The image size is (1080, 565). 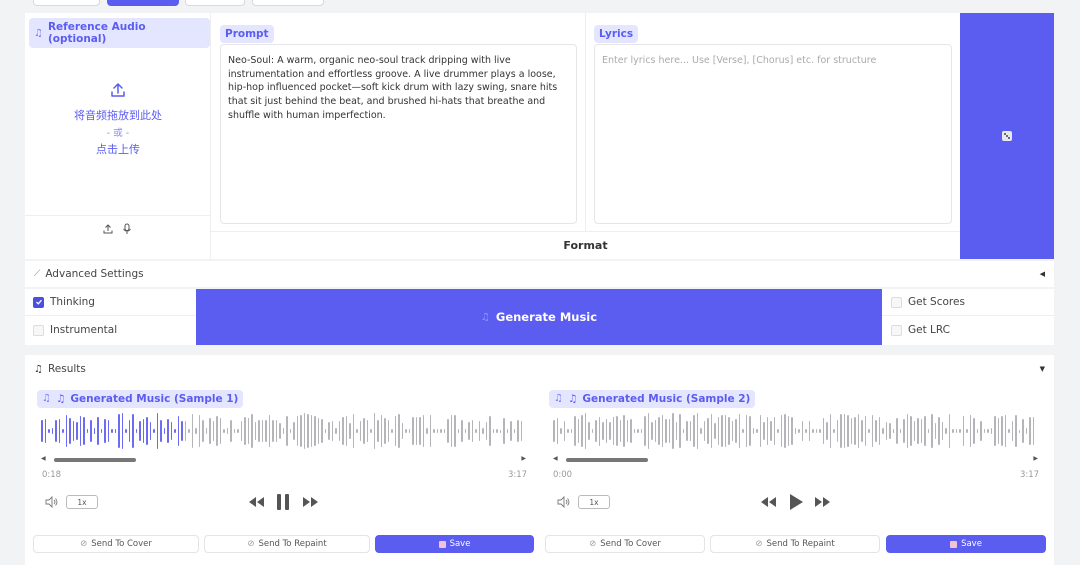 I want to click on instrumental-label: Instrumental, so click(x=84, y=330).